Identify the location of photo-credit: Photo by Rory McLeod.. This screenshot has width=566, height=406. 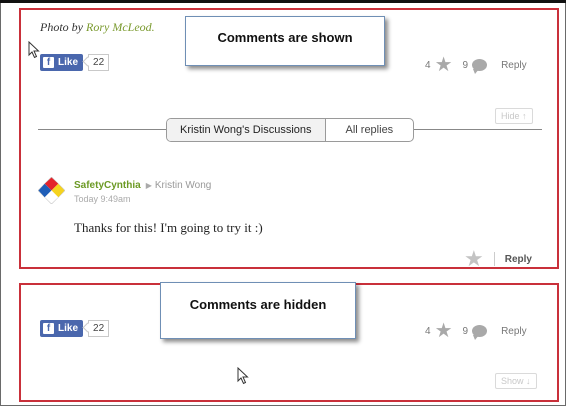
(97, 27).